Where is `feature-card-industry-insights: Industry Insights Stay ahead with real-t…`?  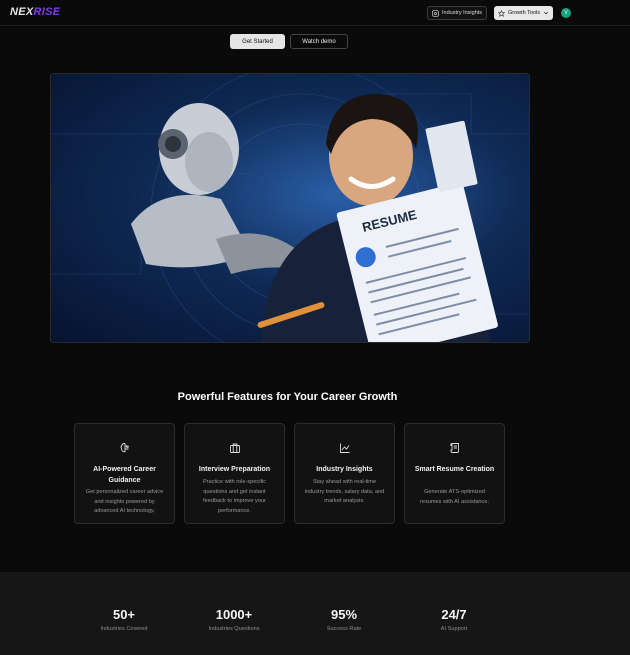 feature-card-industry-insights: Industry Insights Stay ahead with real-t… is located at coordinates (344, 473).